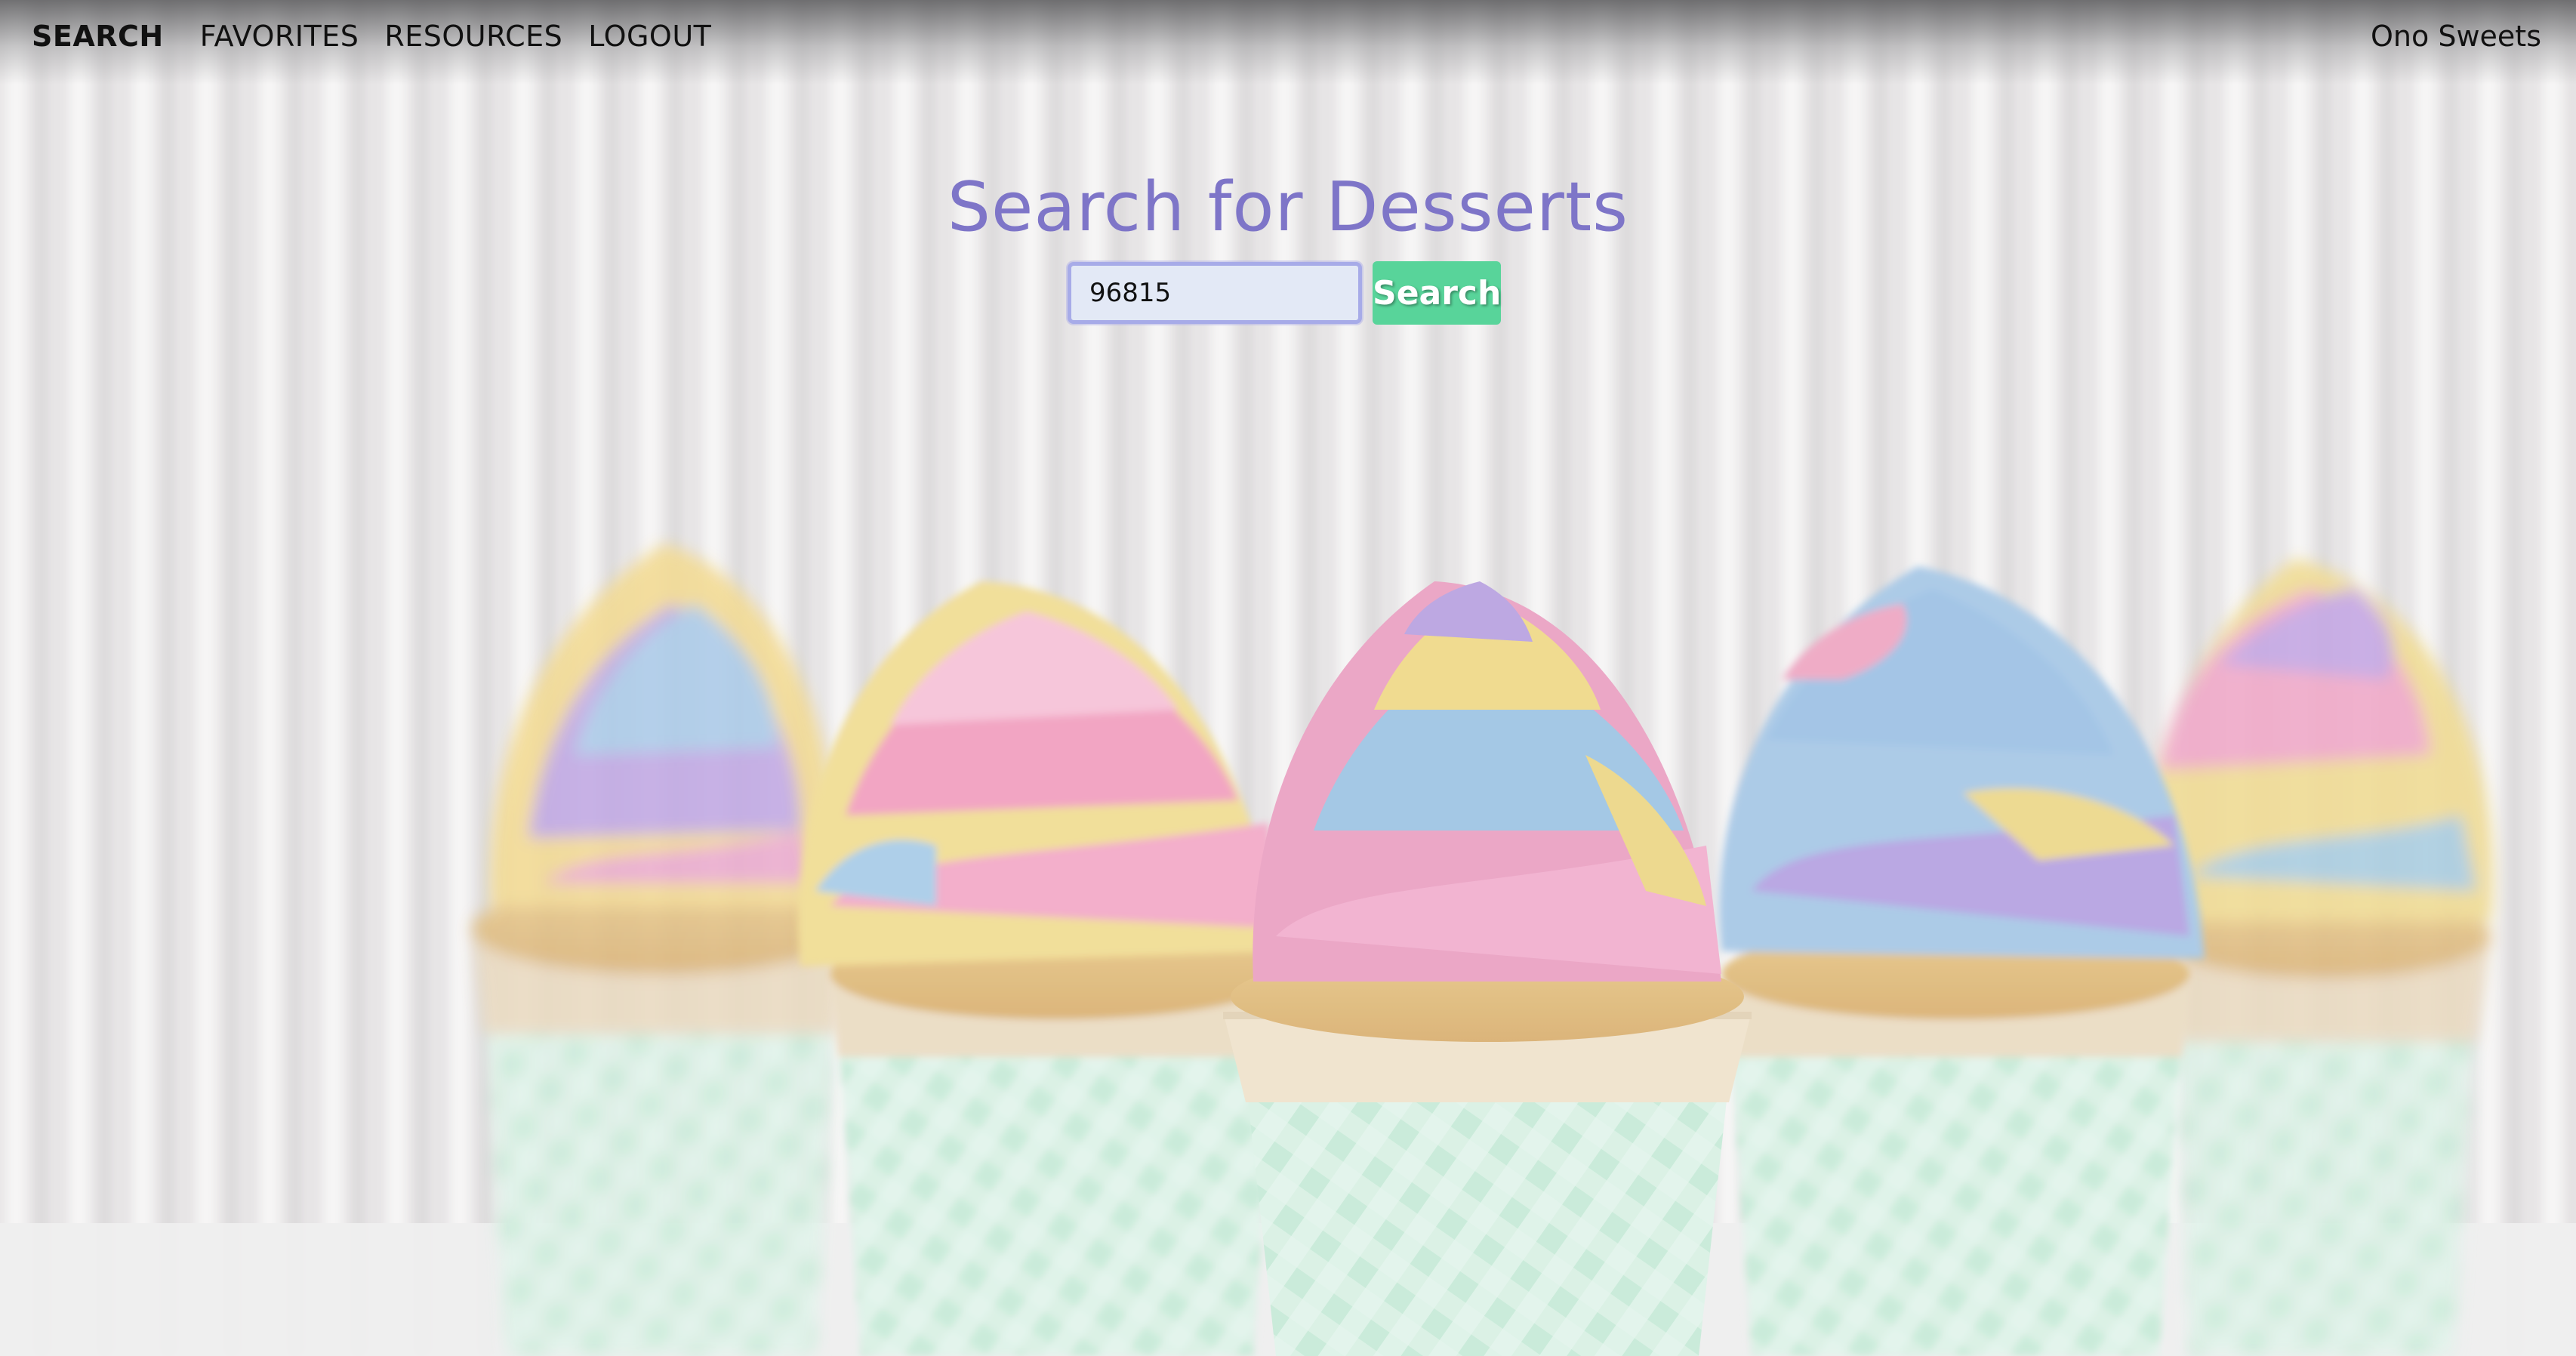  What do you see at coordinates (1288, 207) in the screenshot?
I see `page-title: Search for Desserts` at bounding box center [1288, 207].